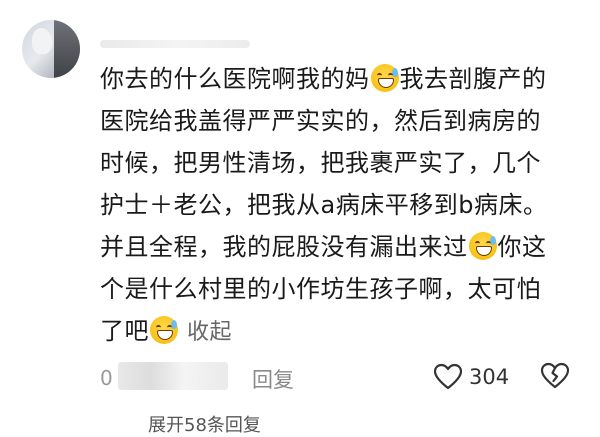 This screenshot has width=600, height=437. Describe the element at coordinates (323, 78) in the screenshot. I see `comment-line: 你去的什么医院啊我的妈 我去剖腹产的` at that location.